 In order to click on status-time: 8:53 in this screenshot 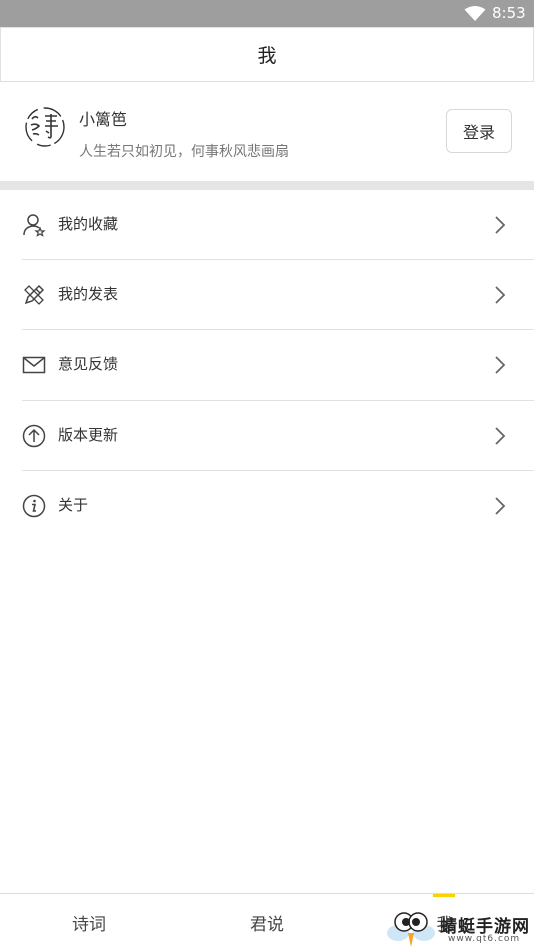, I will do `click(509, 13)`.